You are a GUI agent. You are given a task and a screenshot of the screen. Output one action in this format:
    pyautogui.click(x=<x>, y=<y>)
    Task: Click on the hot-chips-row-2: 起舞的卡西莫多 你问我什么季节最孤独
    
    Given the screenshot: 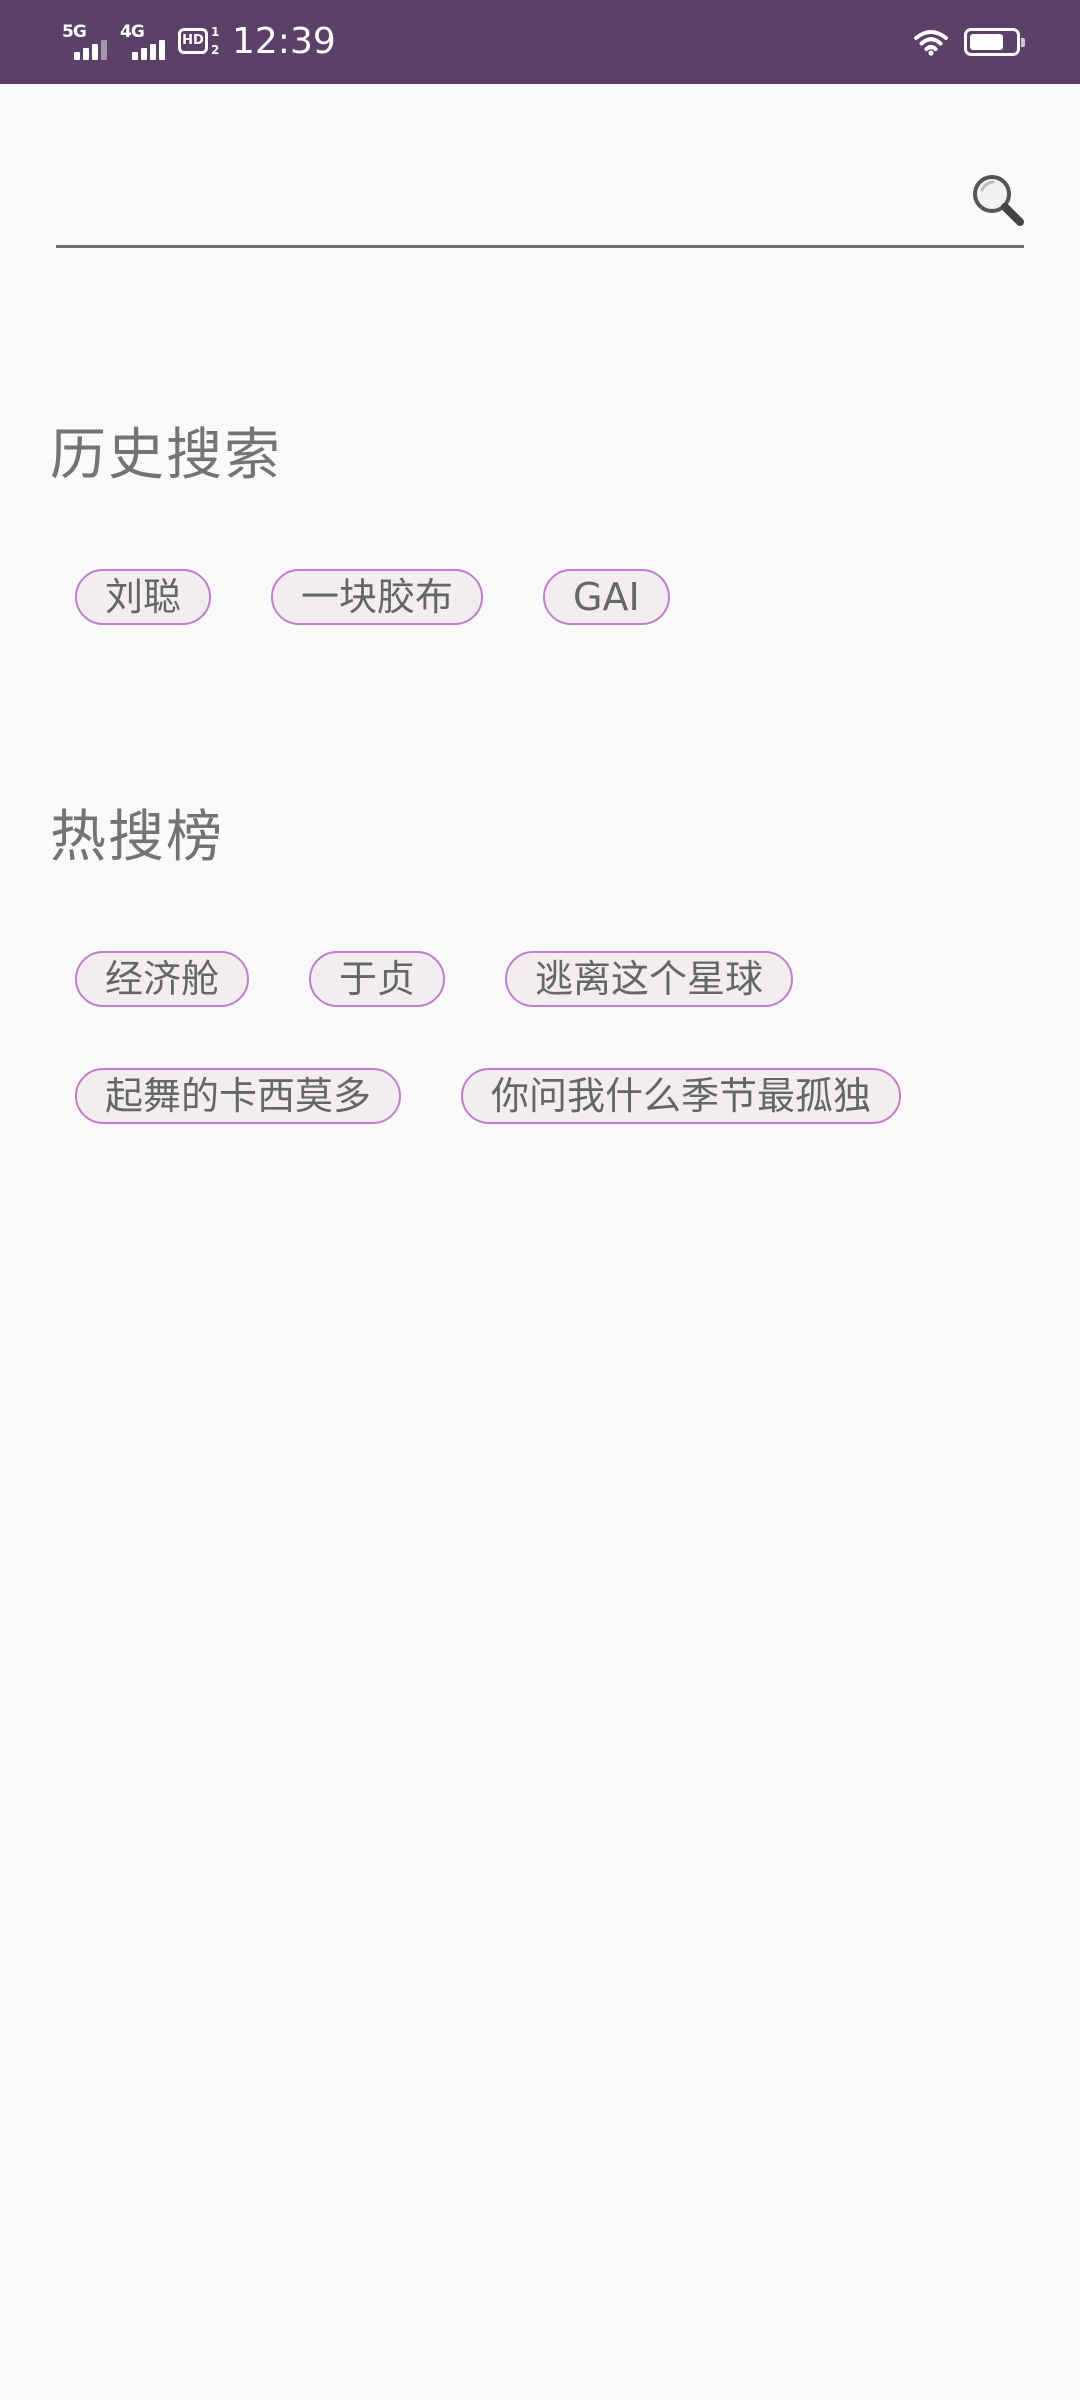 What is the action you would take?
    pyautogui.click(x=518, y=1096)
    